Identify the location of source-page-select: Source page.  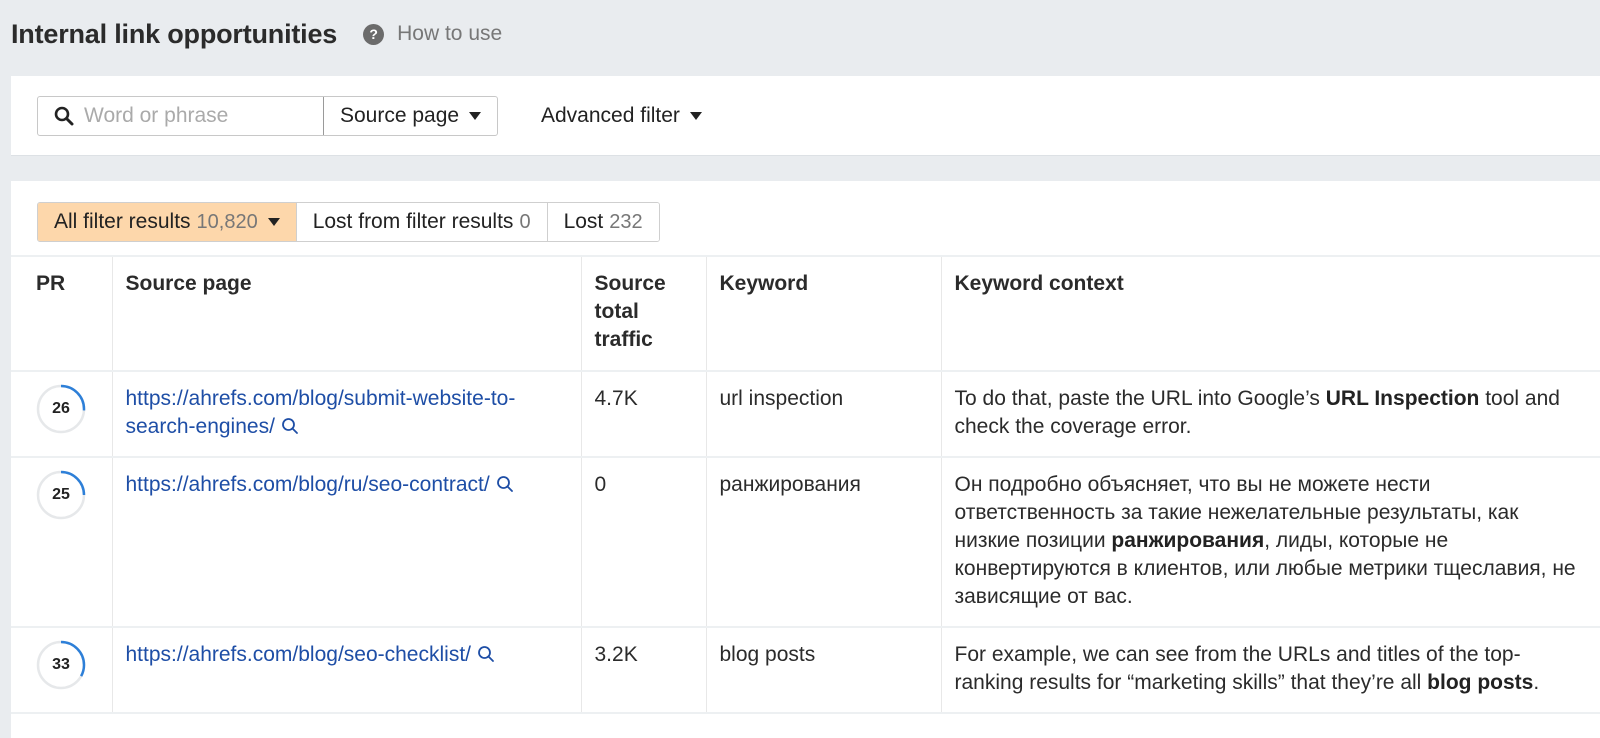
(410, 116).